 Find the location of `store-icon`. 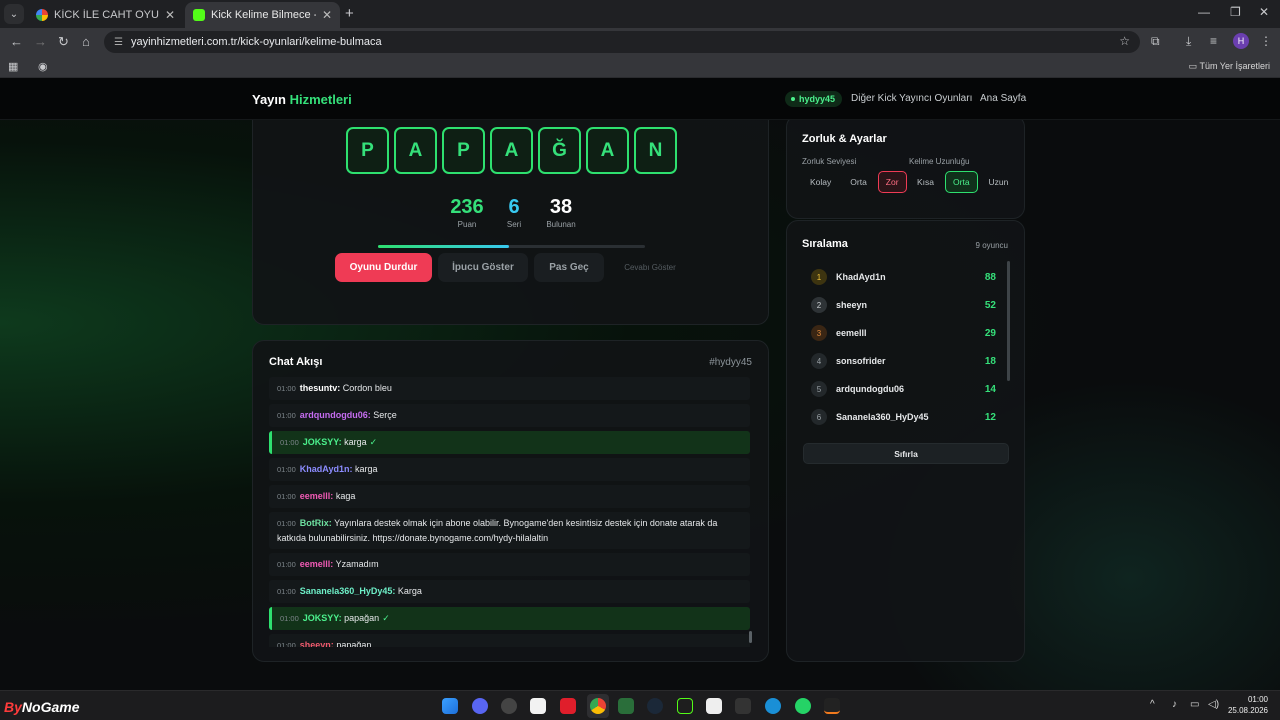

store-icon is located at coordinates (538, 706).